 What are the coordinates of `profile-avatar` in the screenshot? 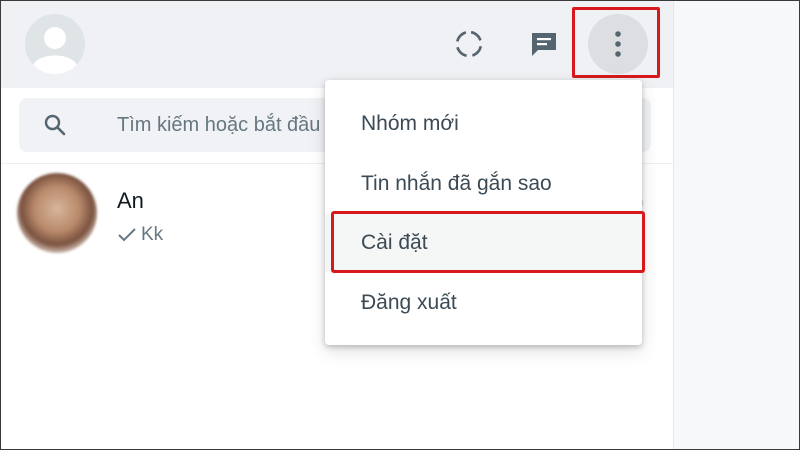 It's located at (55, 44).